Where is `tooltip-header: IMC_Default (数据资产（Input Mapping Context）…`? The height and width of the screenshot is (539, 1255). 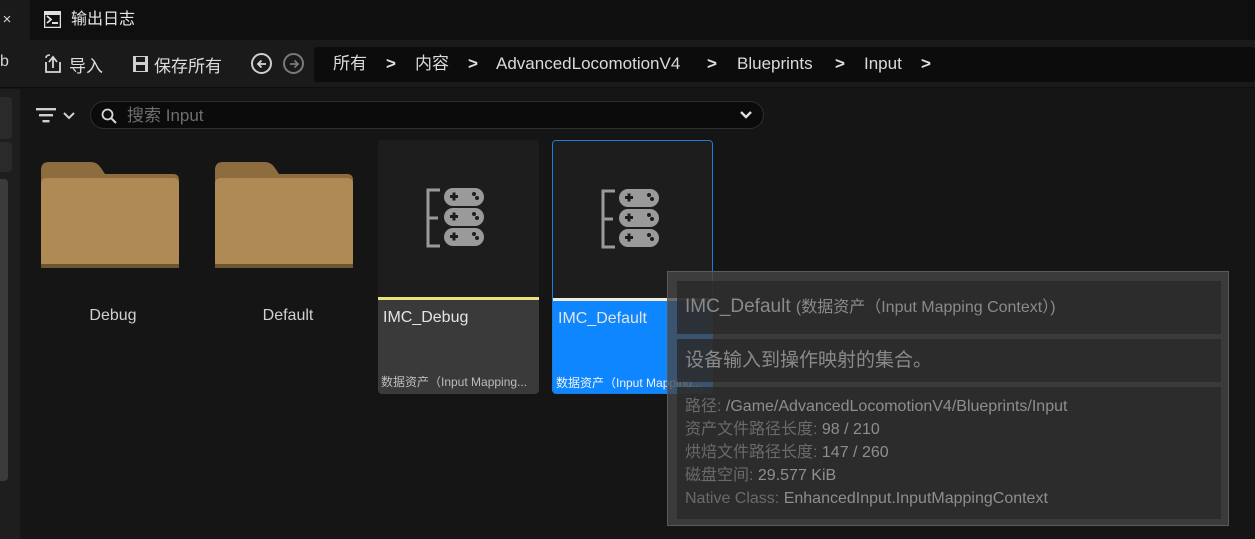 tooltip-header: IMC_Default (数据资产（Input Mapping Context）… is located at coordinates (949, 307).